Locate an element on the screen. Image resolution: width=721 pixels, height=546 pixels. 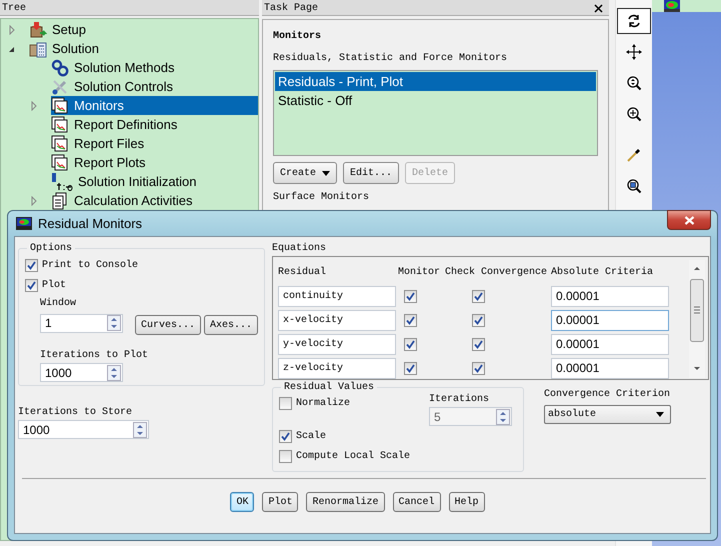
dialog-button: OK is located at coordinates (242, 502).